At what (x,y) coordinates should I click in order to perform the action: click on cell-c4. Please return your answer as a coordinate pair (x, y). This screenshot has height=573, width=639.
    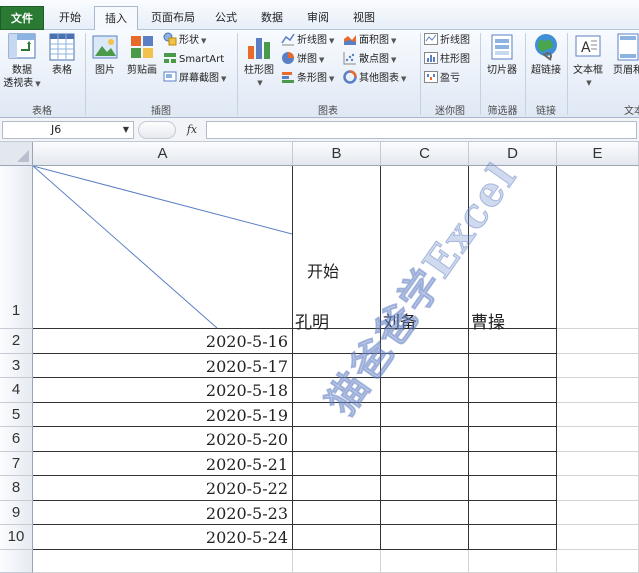
    Looking at the image, I should click on (425, 390).